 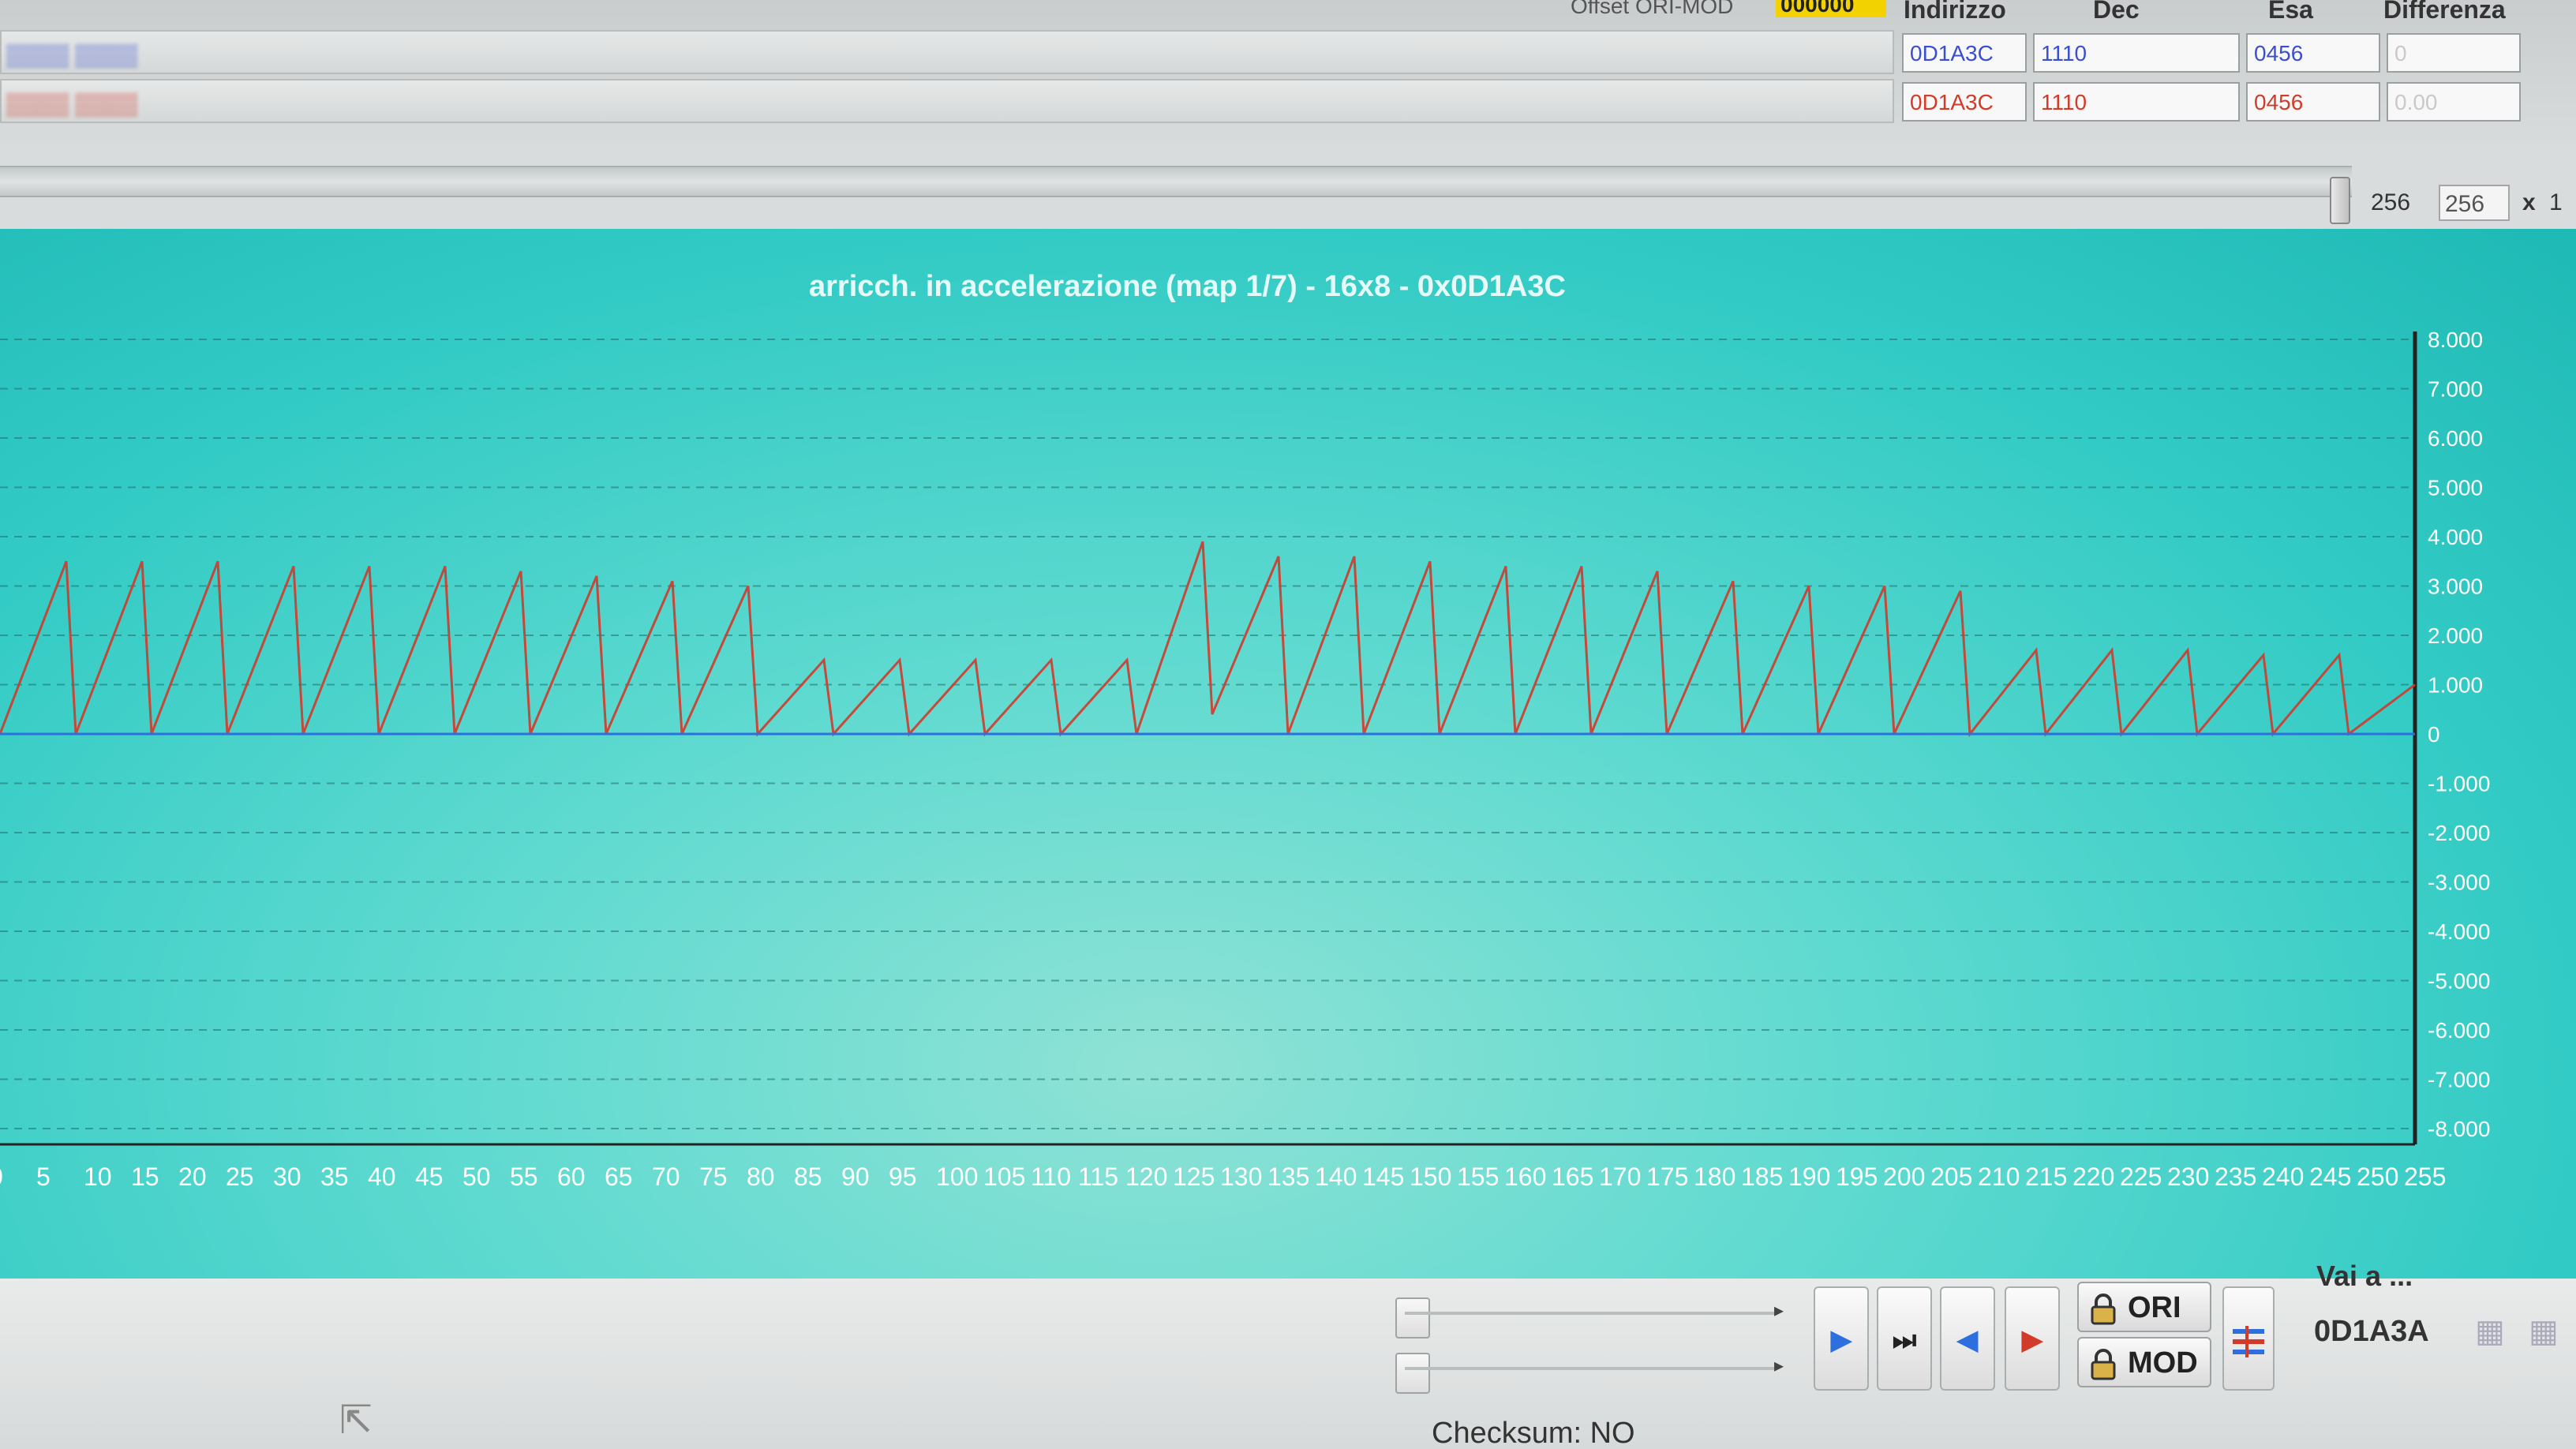 What do you see at coordinates (903, 1177) in the screenshot?
I see `x-tick-label: 95` at bounding box center [903, 1177].